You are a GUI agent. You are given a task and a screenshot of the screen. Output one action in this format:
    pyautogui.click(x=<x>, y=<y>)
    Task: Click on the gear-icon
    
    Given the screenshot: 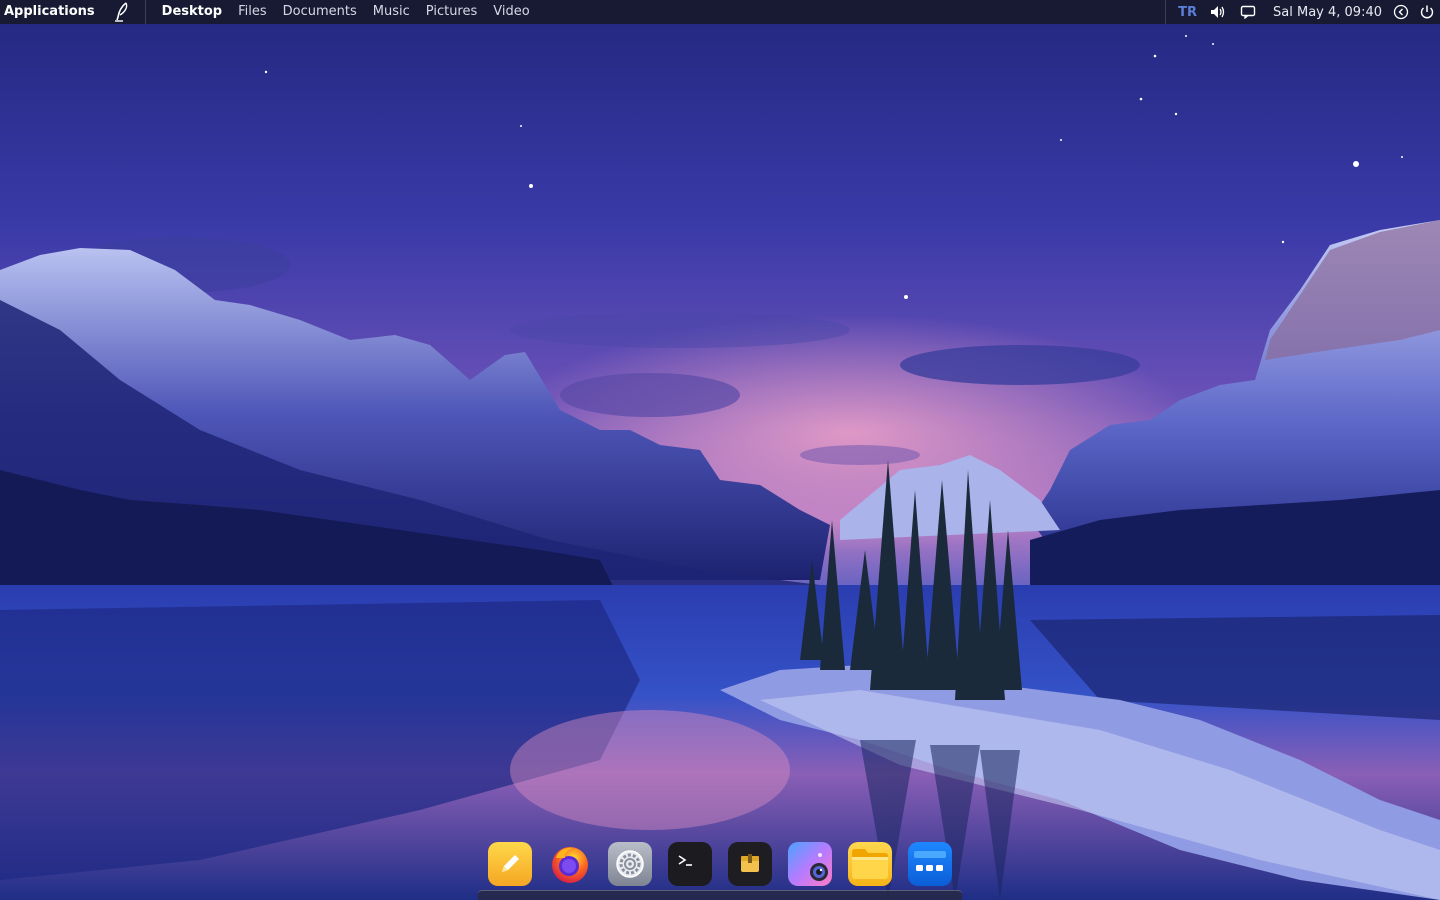 What is the action you would take?
    pyautogui.click(x=630, y=864)
    